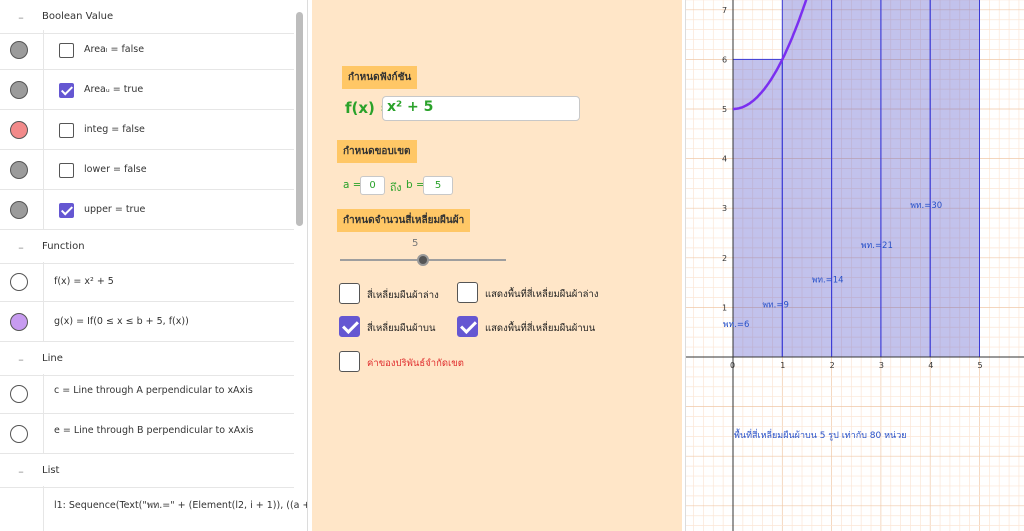 The image size is (1024, 531). What do you see at coordinates (78, 16) in the screenshot?
I see `group-title: Boolean Value` at bounding box center [78, 16].